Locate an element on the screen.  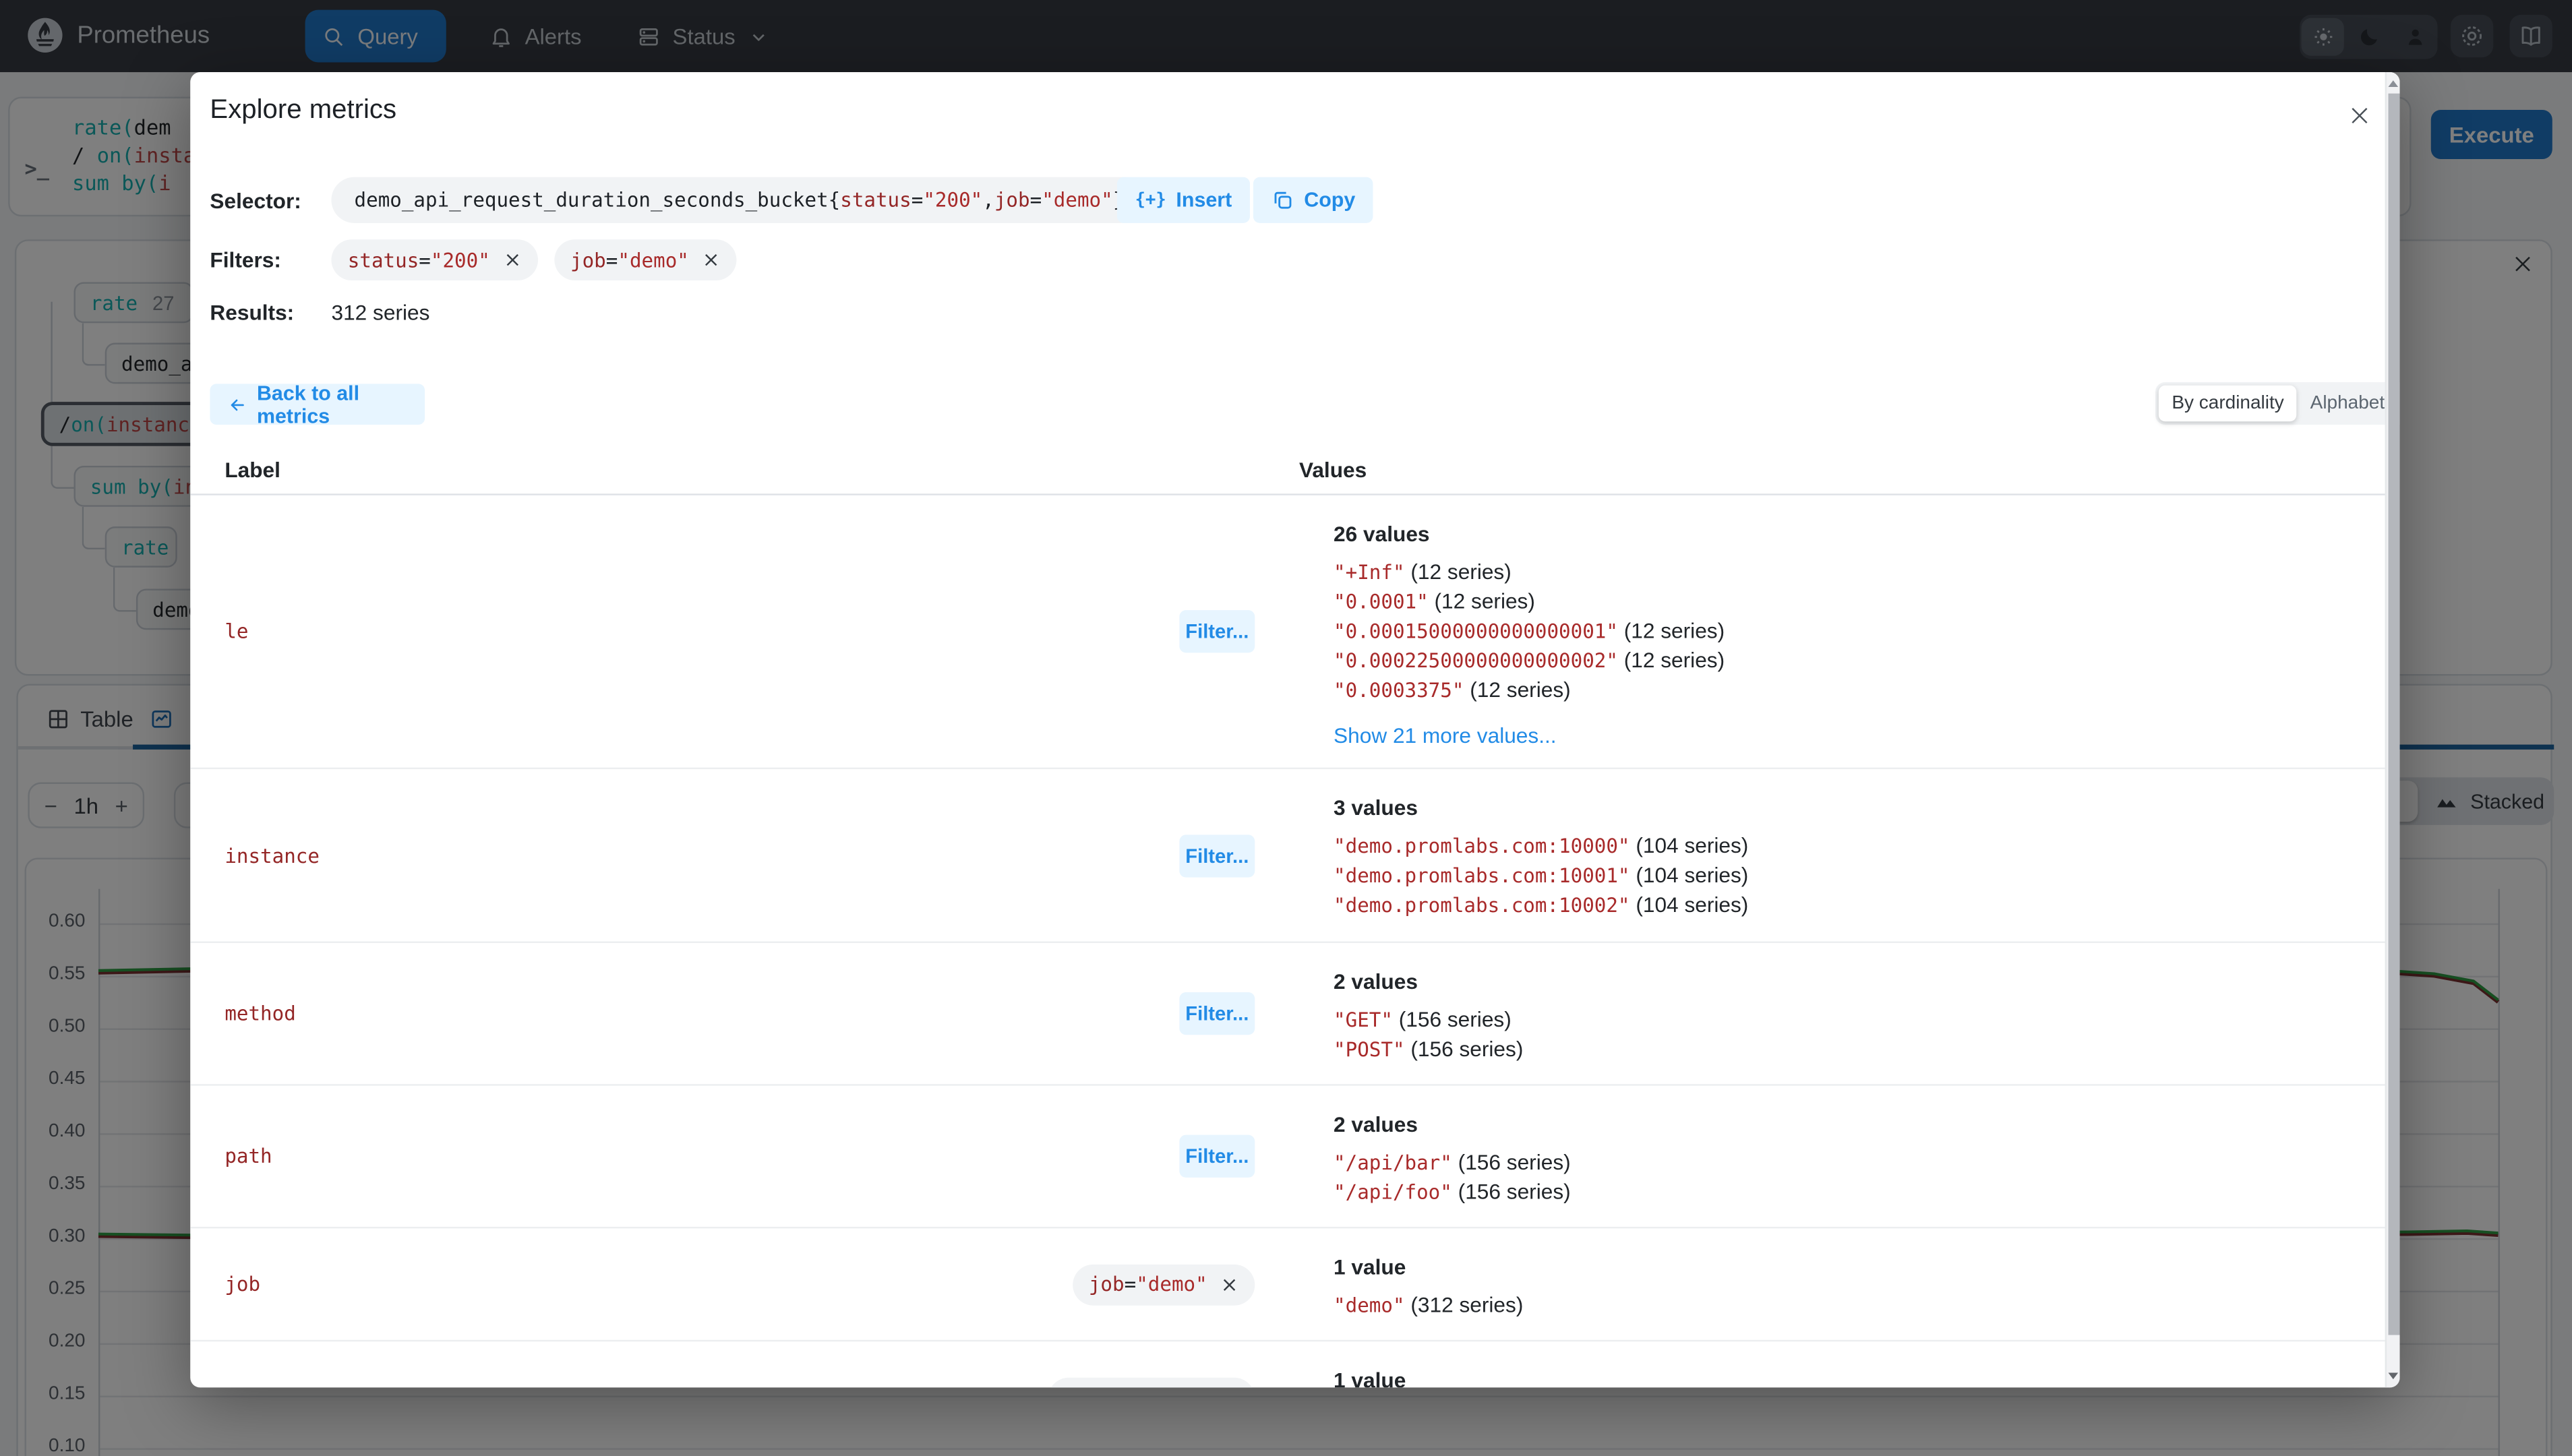
label-name: instance is located at coordinates (272, 855).